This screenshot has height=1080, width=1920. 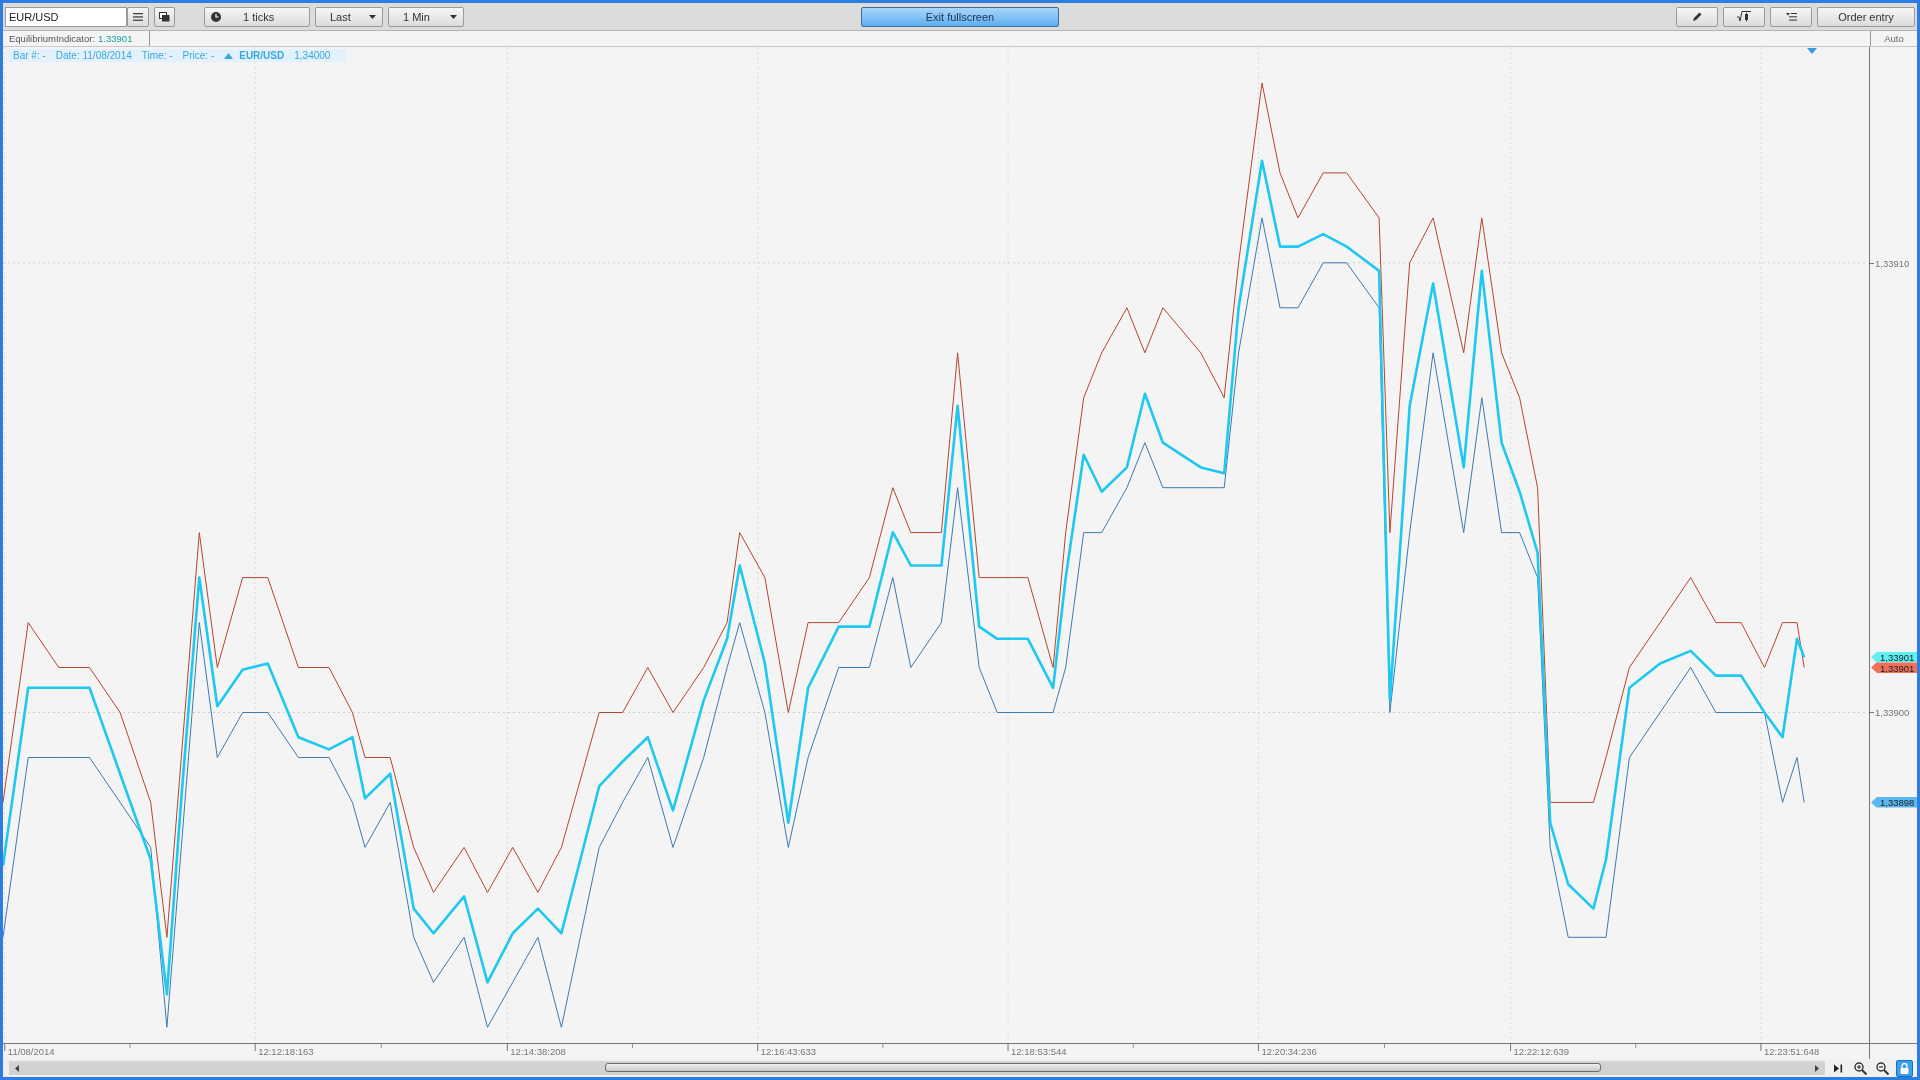 What do you see at coordinates (1866, 16) in the screenshot?
I see `order-entry-button: Order entry` at bounding box center [1866, 16].